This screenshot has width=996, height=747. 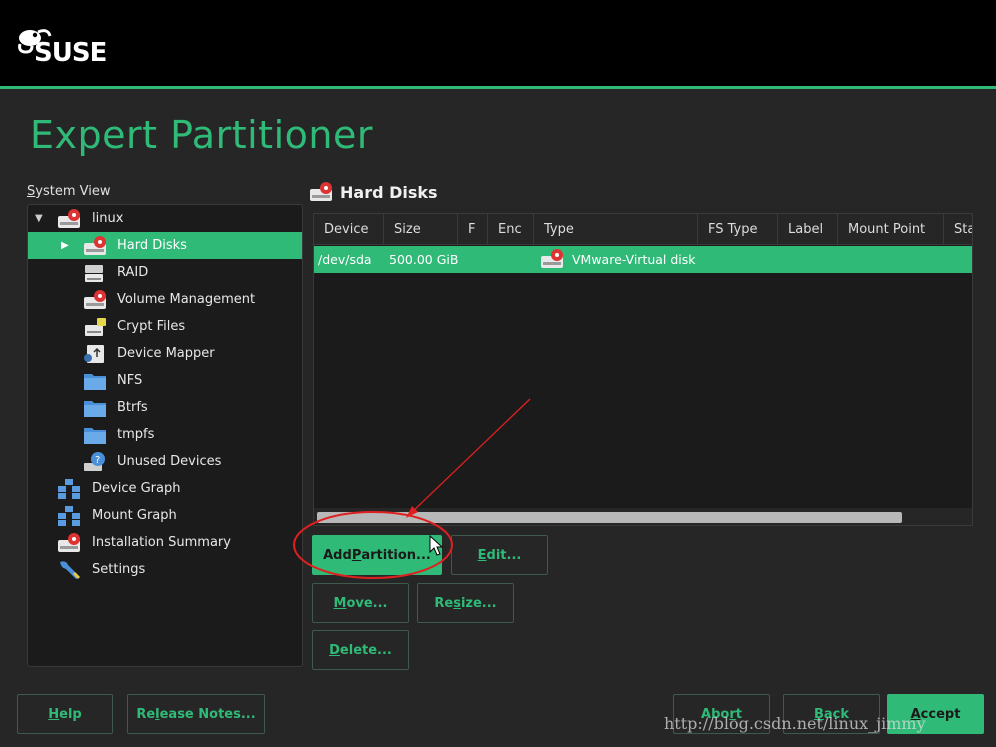 What do you see at coordinates (161, 542) in the screenshot?
I see `tree-item-label: Installation Summary` at bounding box center [161, 542].